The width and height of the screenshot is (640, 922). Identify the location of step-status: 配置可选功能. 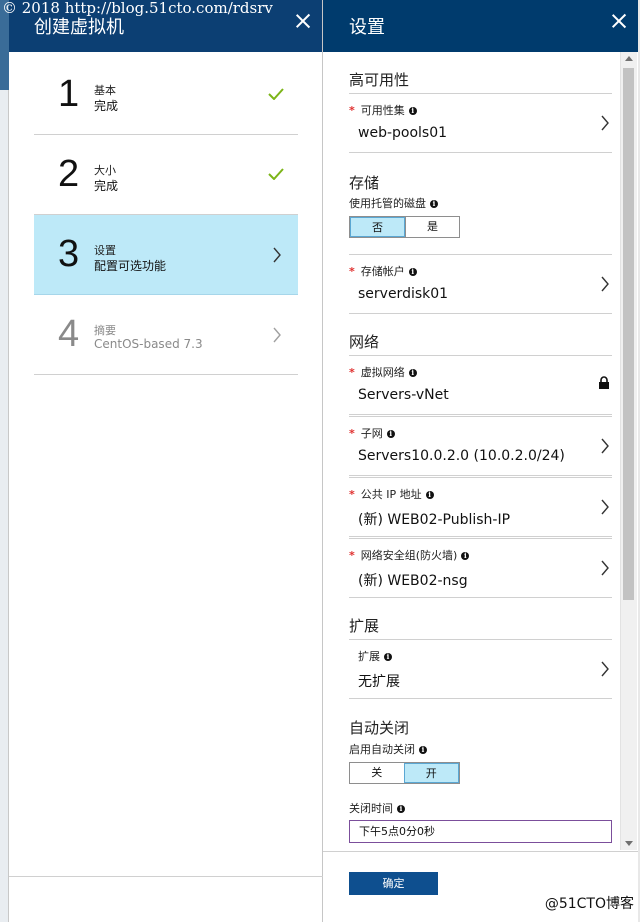
(130, 266).